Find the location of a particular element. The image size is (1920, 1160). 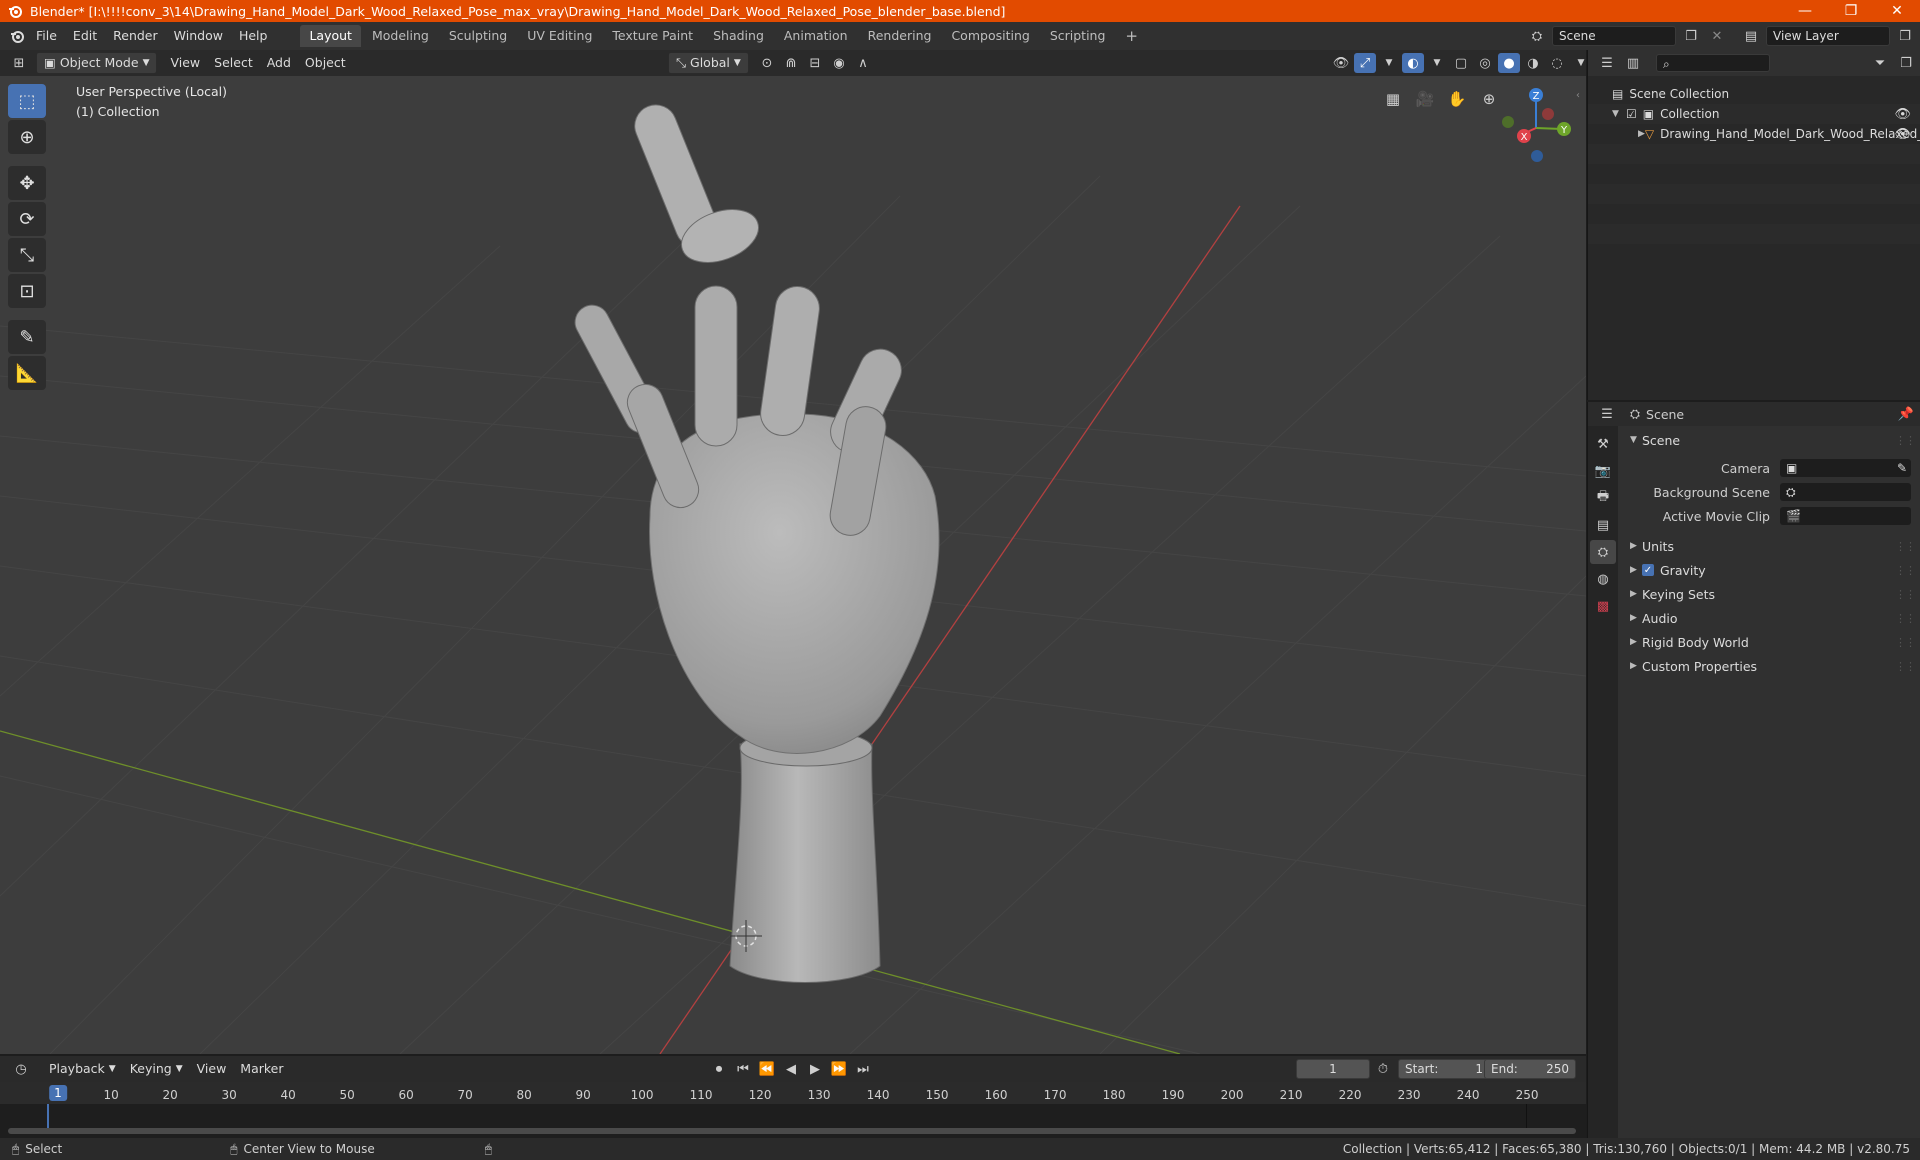

menu-render: Render is located at coordinates (135, 36).